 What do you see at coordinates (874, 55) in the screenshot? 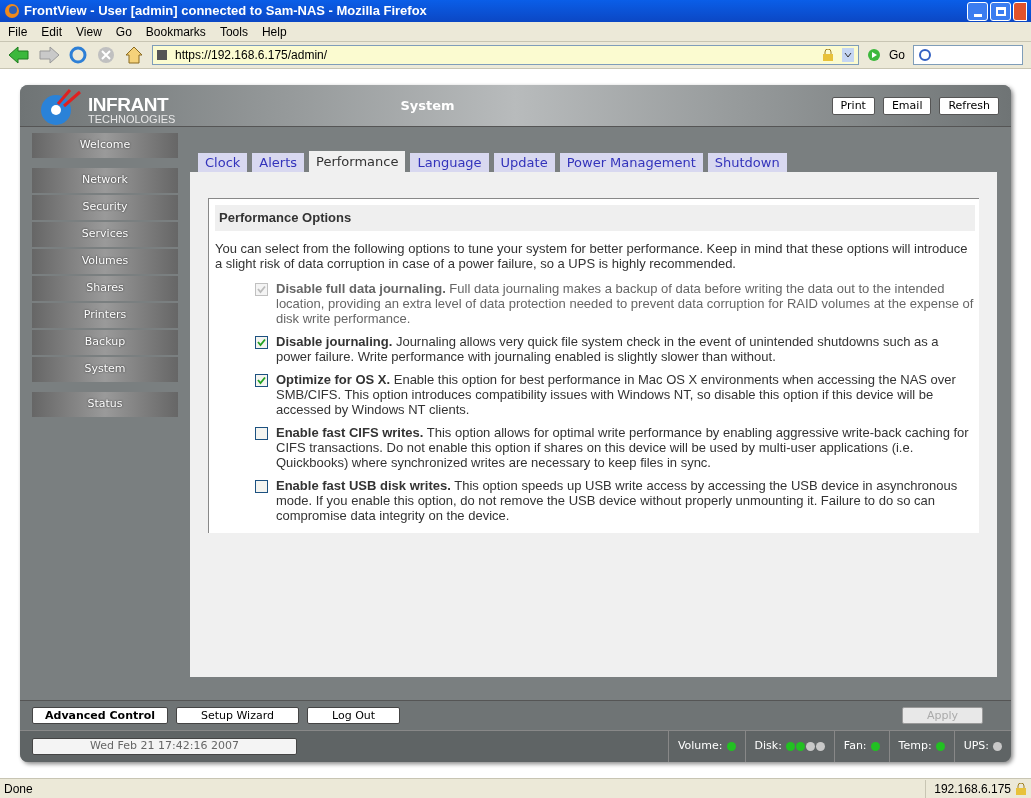
I see `go-icon` at bounding box center [874, 55].